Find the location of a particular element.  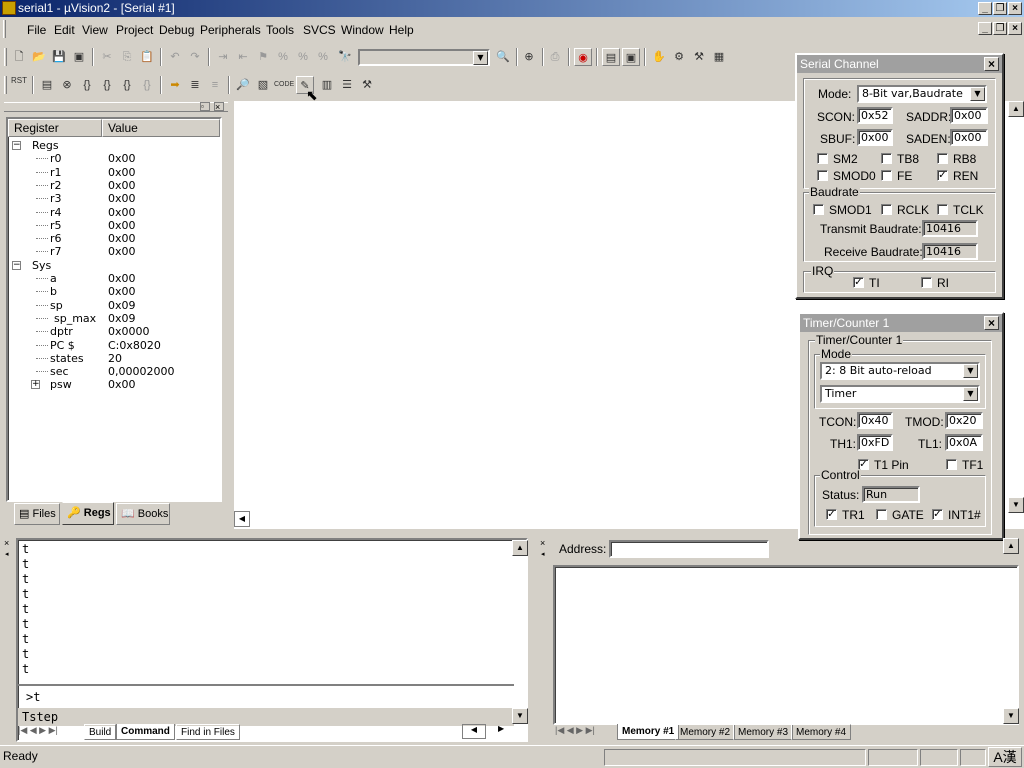

register-row: a 0x00 is located at coordinates (113, 278).